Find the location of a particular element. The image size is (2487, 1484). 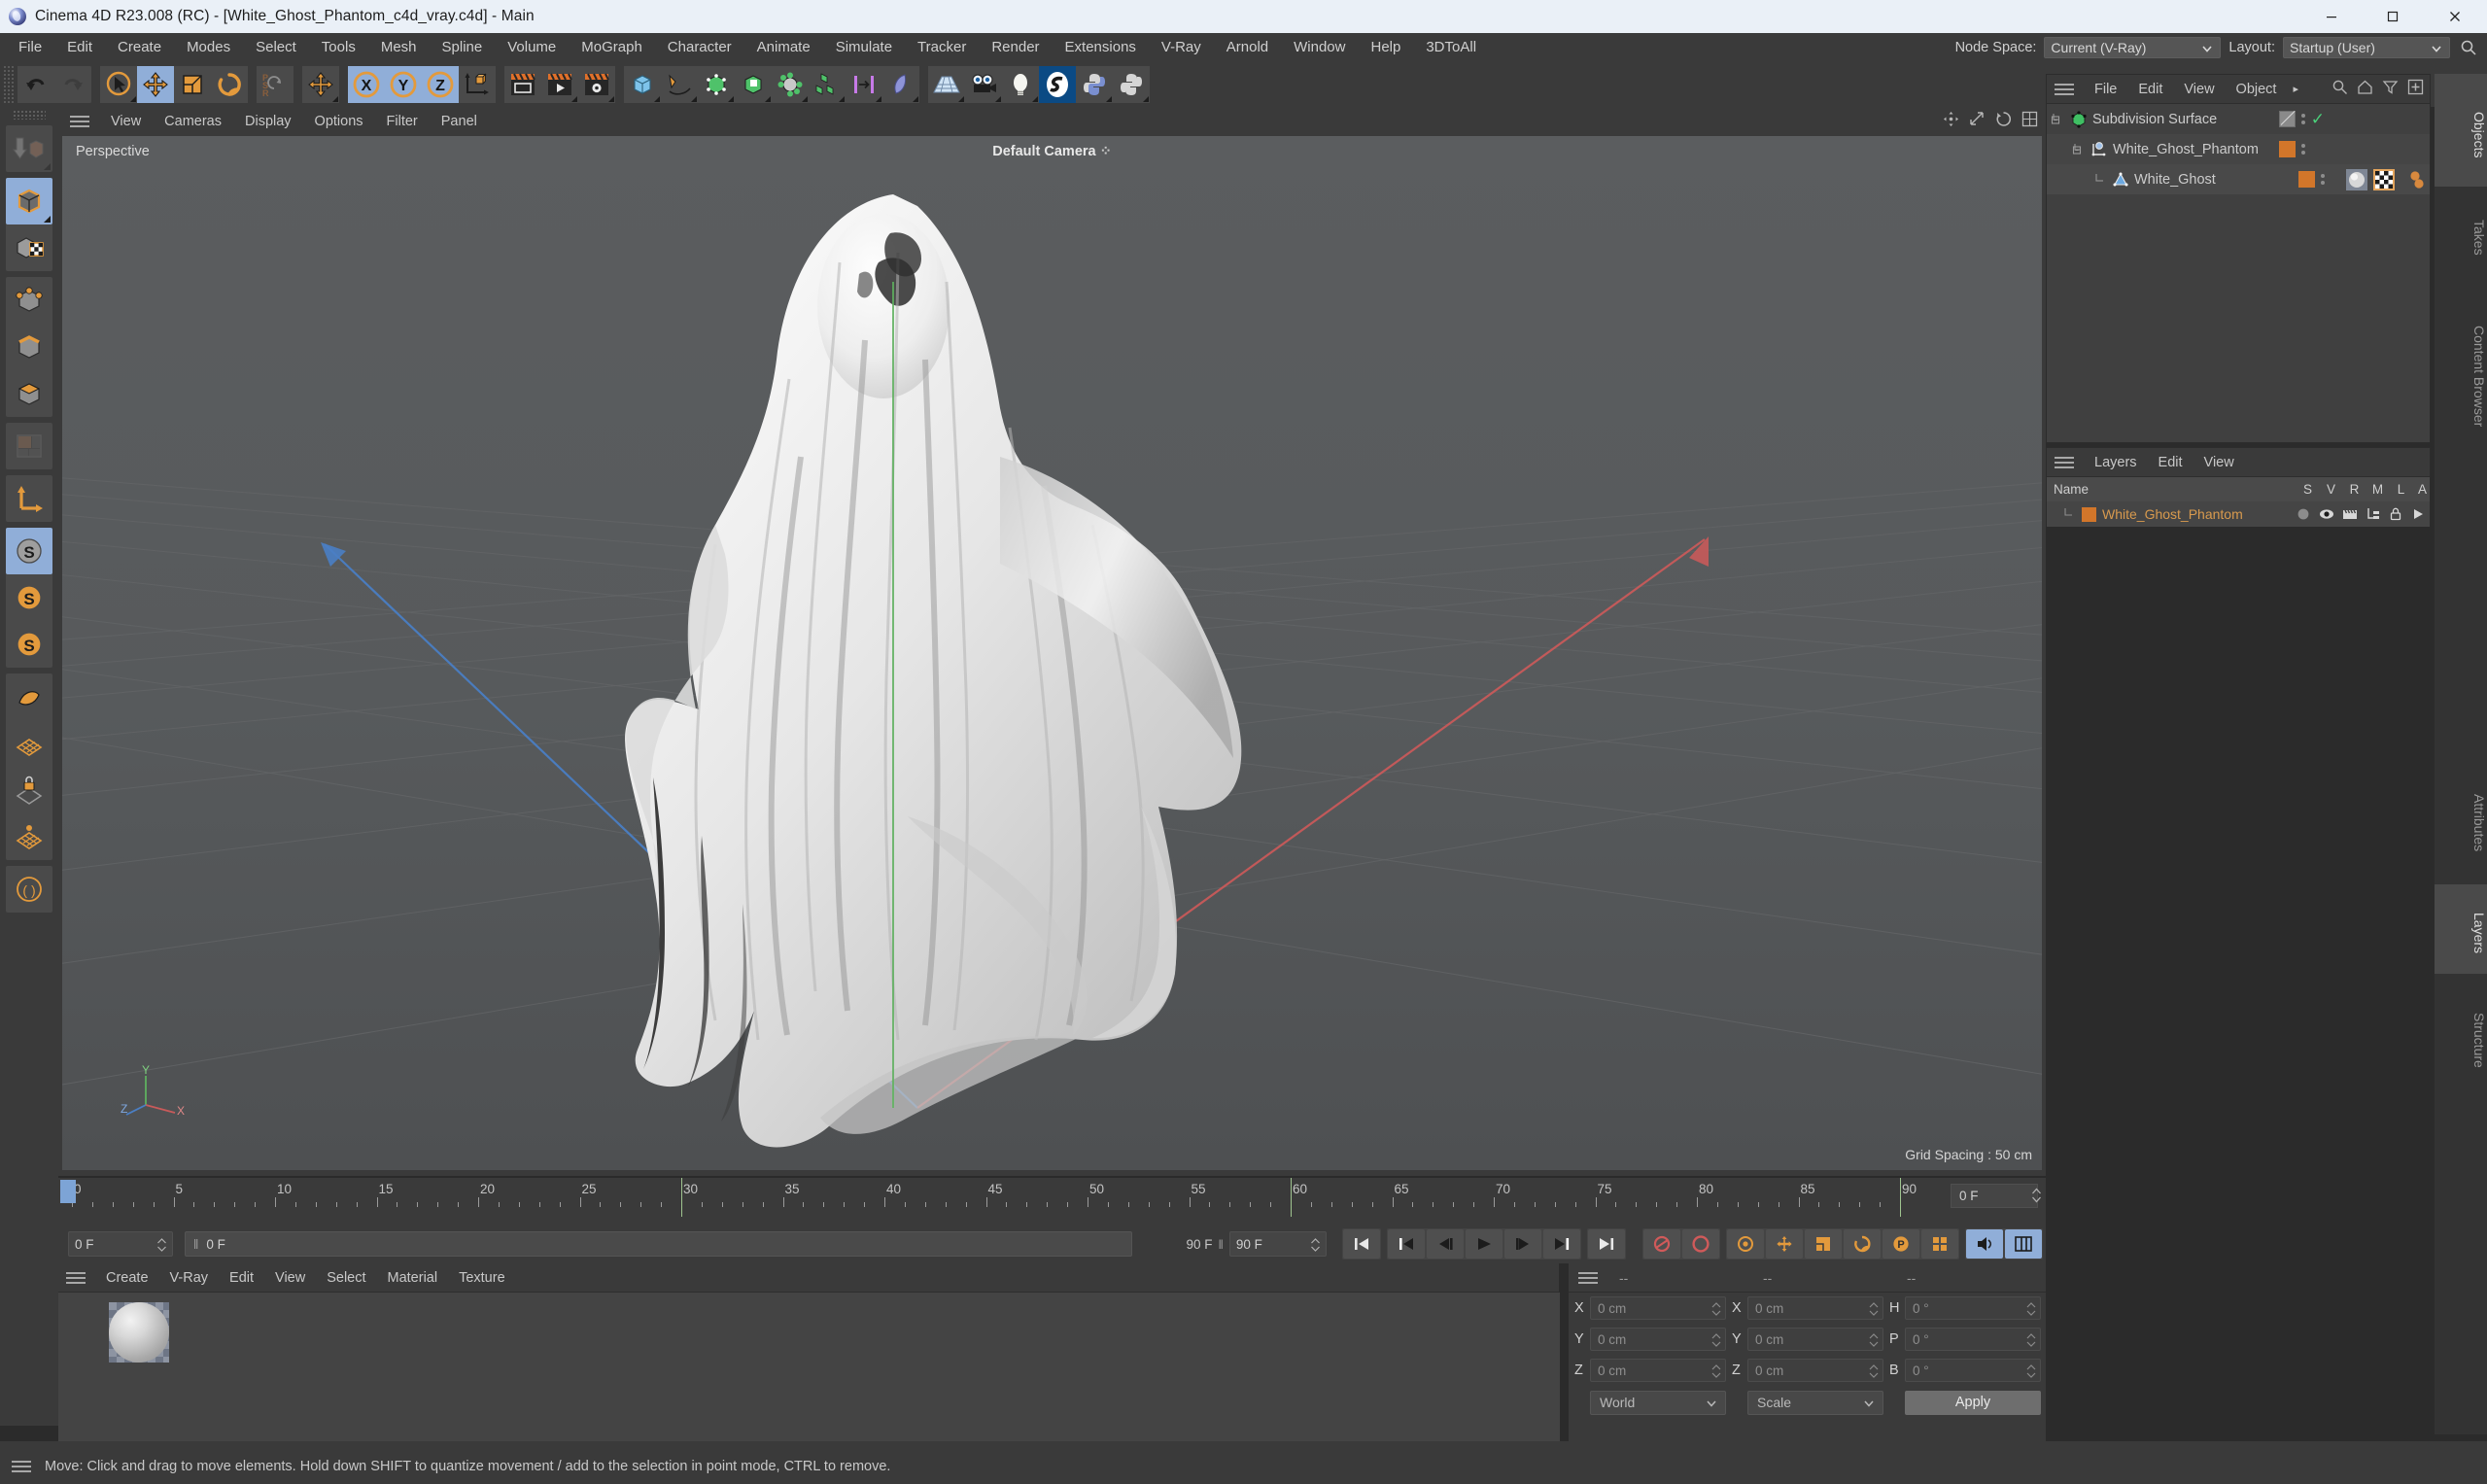

layers-menu-layers: Layers is located at coordinates (2116, 462).